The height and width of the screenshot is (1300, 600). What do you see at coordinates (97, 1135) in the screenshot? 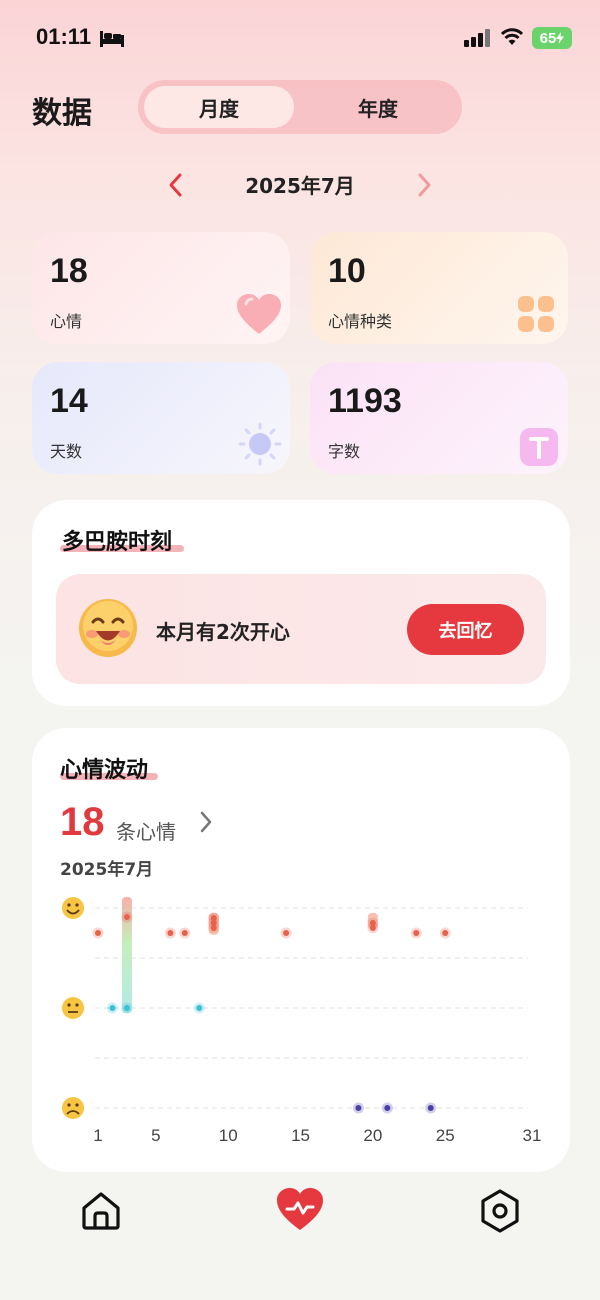
I see `x-tick-label: 1` at bounding box center [97, 1135].